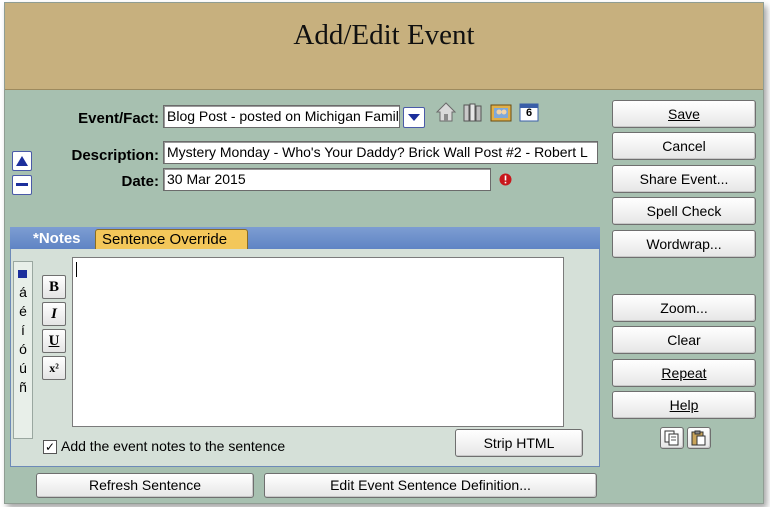 The height and width of the screenshot is (507, 770). What do you see at coordinates (501, 113) in the screenshot?
I see `picture-icon` at bounding box center [501, 113].